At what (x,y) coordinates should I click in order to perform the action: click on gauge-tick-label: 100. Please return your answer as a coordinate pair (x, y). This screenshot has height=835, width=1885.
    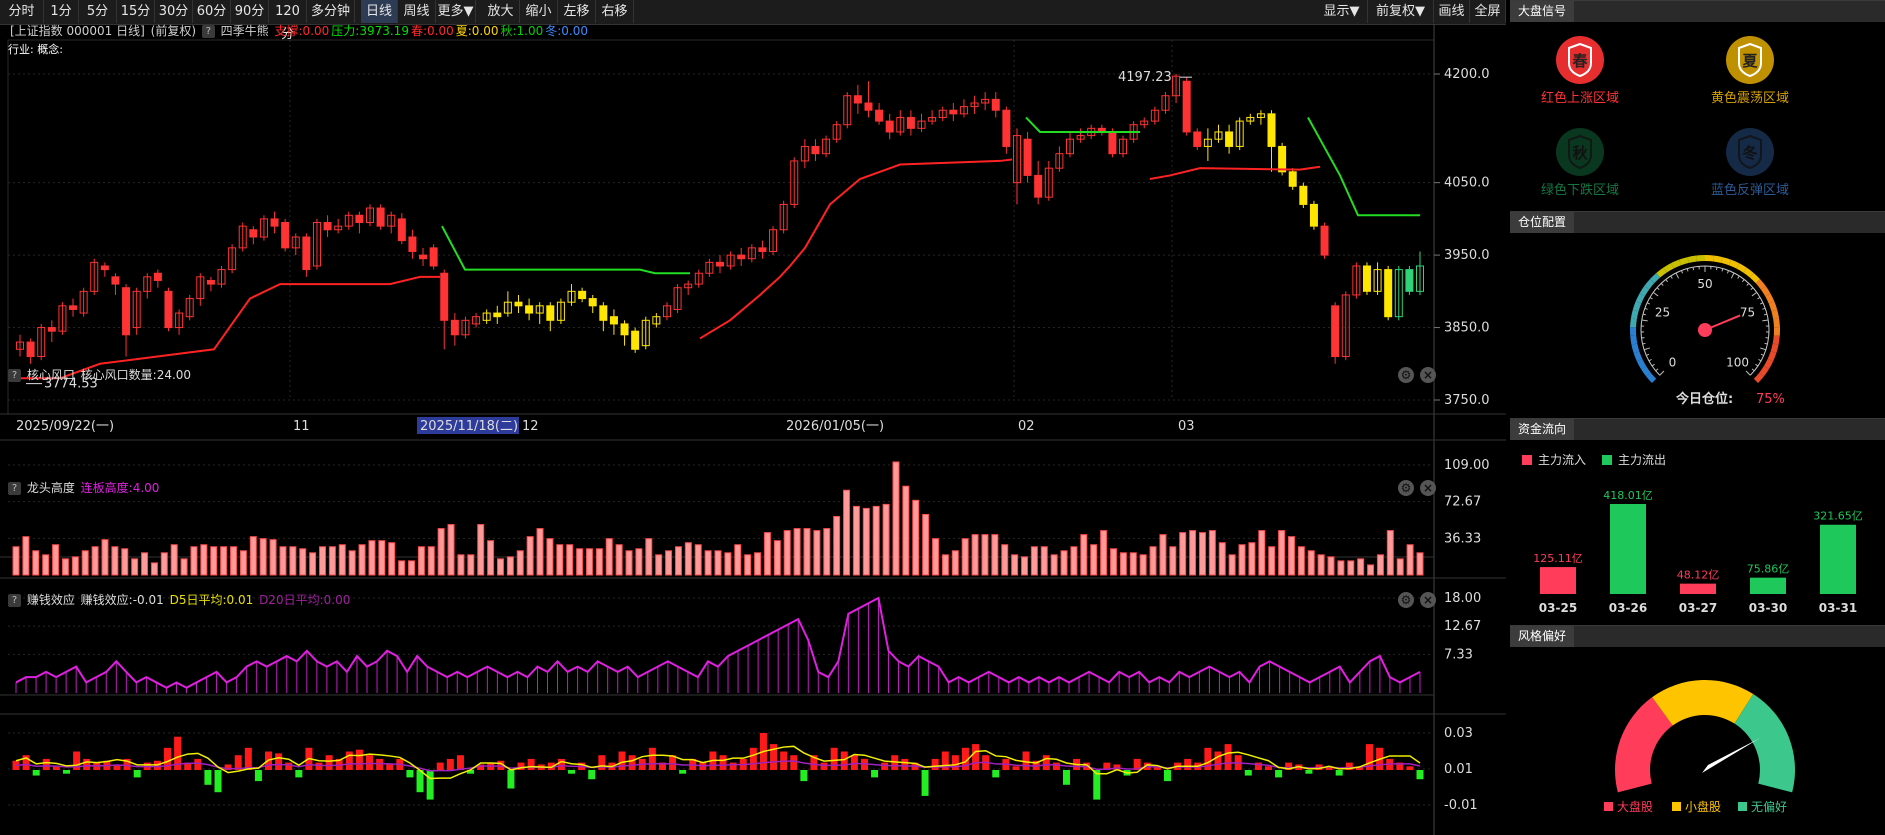
    Looking at the image, I should click on (1737, 363).